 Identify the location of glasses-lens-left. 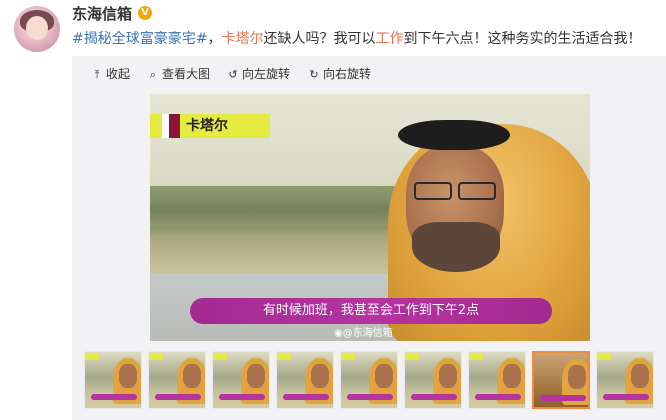
(433, 191).